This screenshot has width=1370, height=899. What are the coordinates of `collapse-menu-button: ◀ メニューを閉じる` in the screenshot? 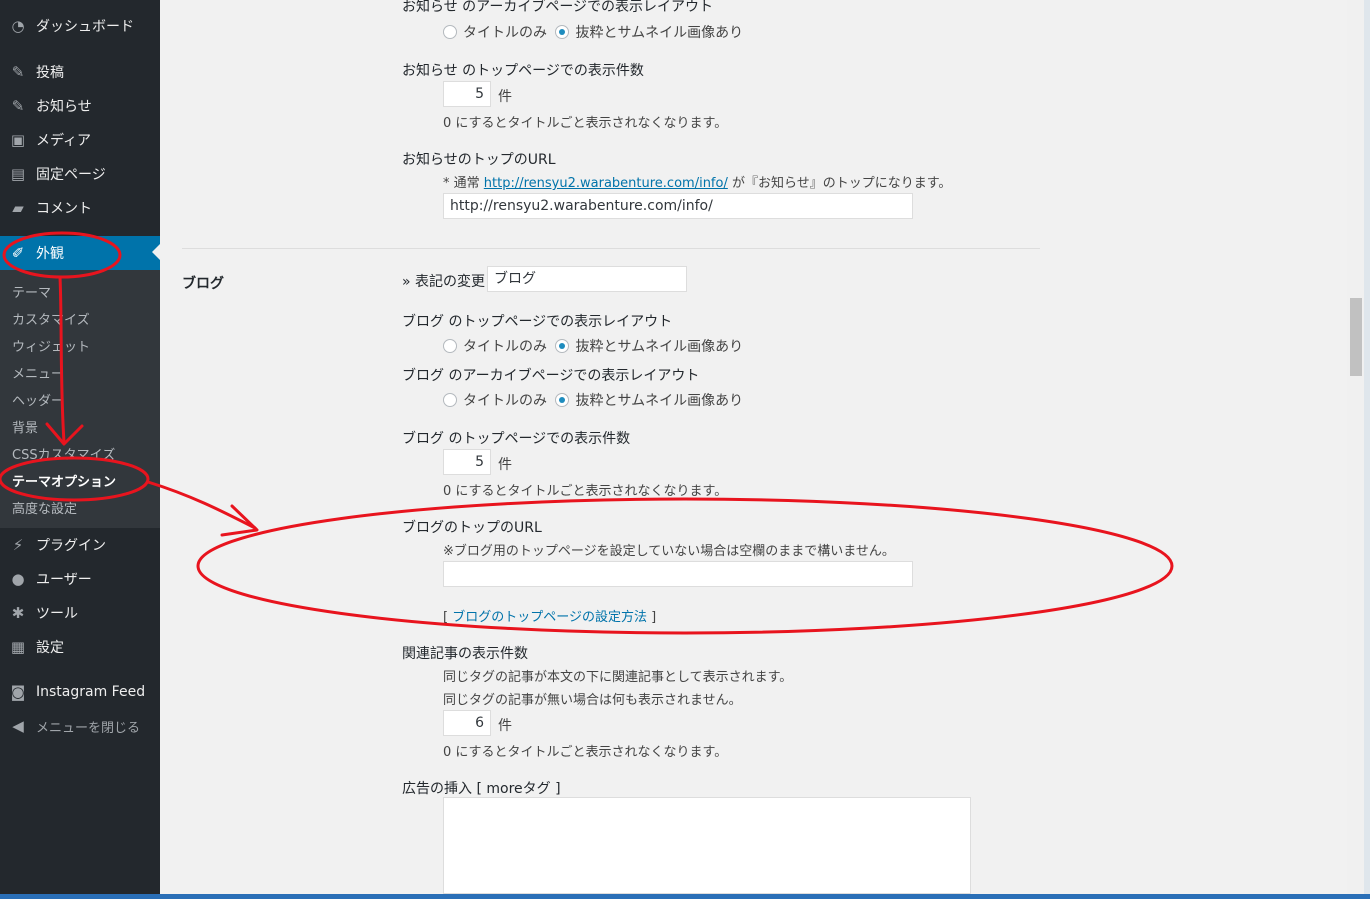 It's located at (80, 726).